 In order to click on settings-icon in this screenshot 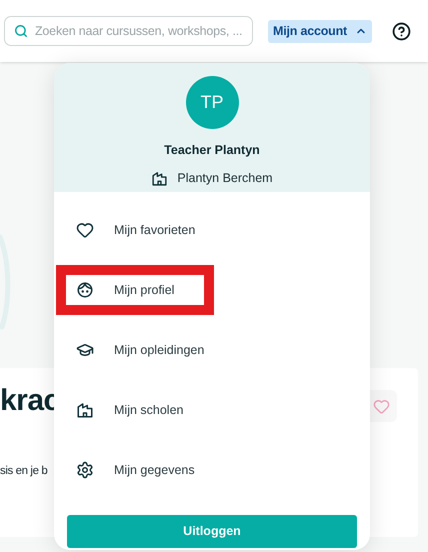, I will do `click(85, 470)`.